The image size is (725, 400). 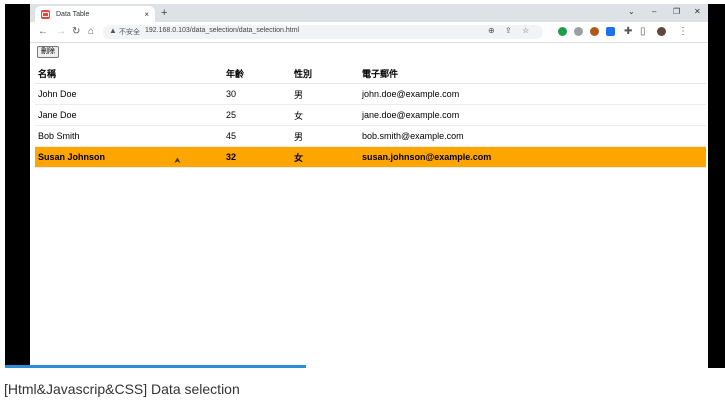 I want to click on insecure-label: 不安全, so click(x=129, y=32).